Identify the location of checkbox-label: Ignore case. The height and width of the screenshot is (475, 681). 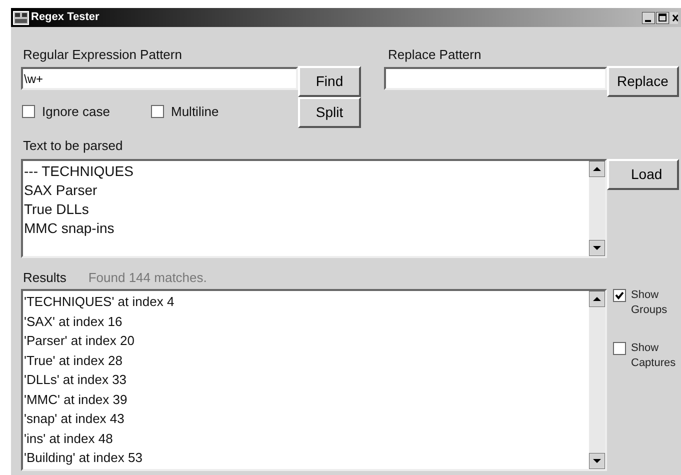
(76, 112).